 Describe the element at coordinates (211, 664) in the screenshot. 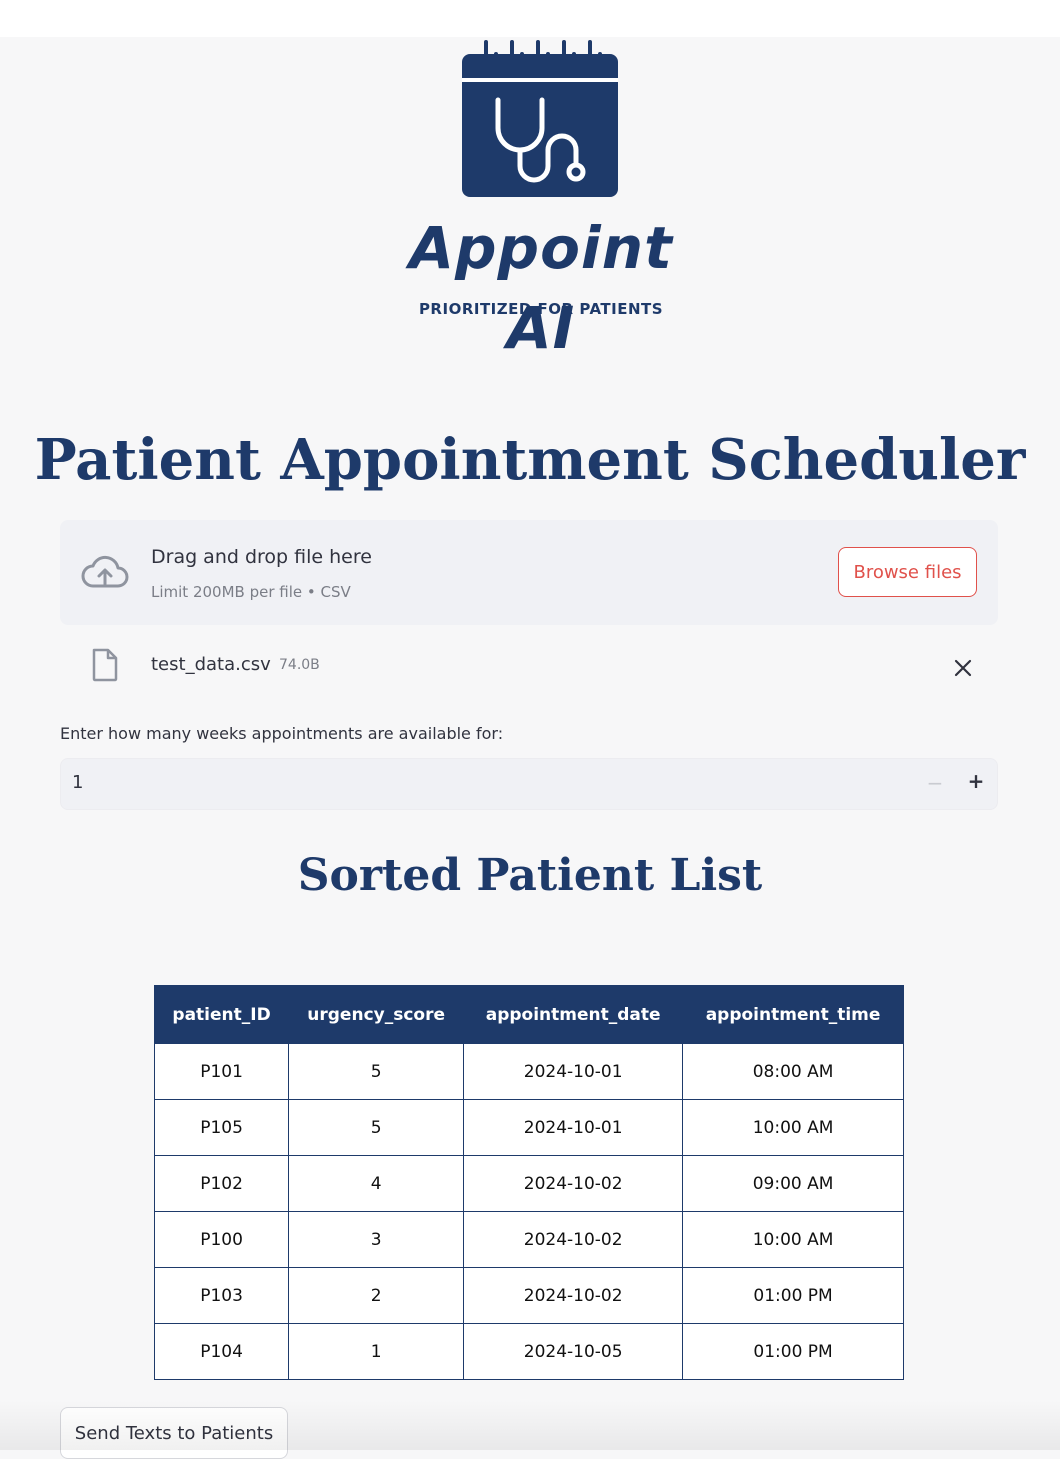

I see `file-name: test_data.csv` at that location.